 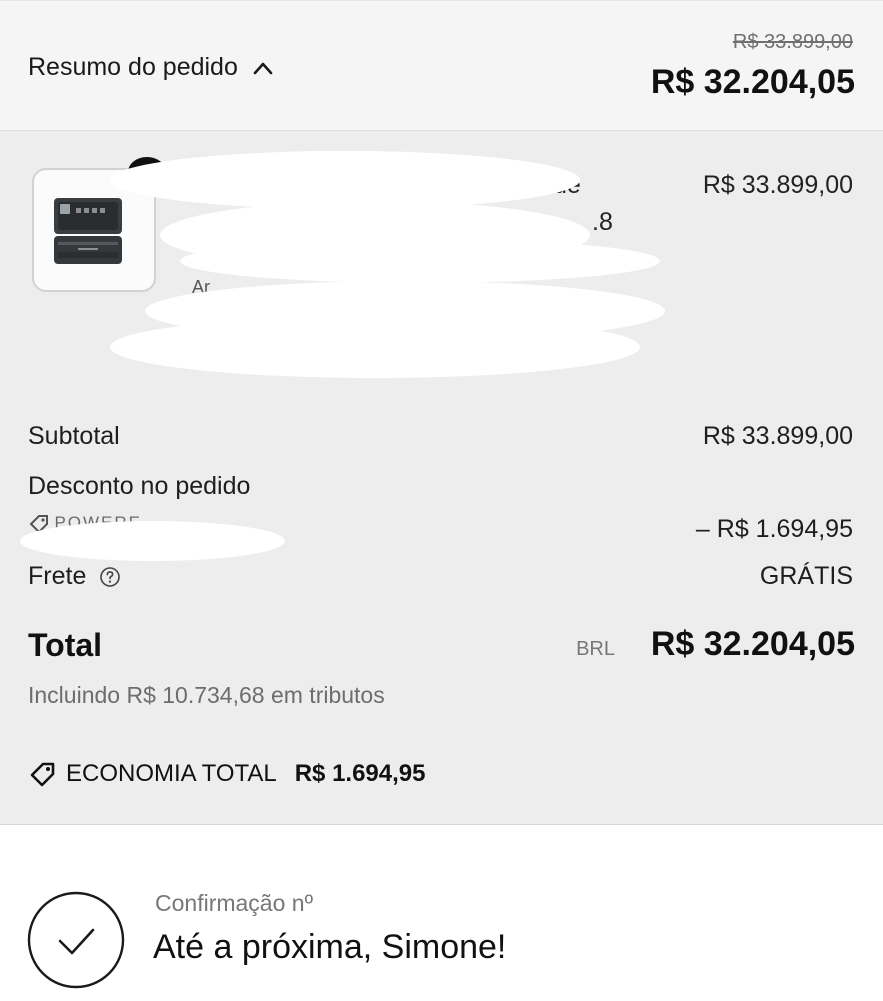 I want to click on help-circle-icon, so click(x=110, y=577).